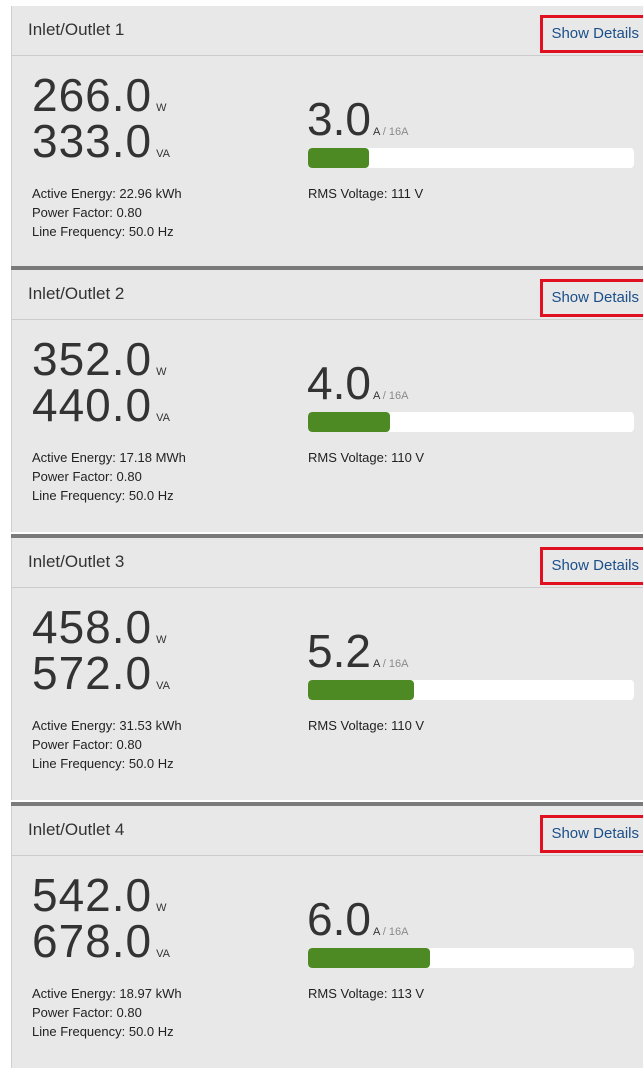  I want to click on active-energy-label: Active Energy: 31.53 kWh, so click(107, 725).